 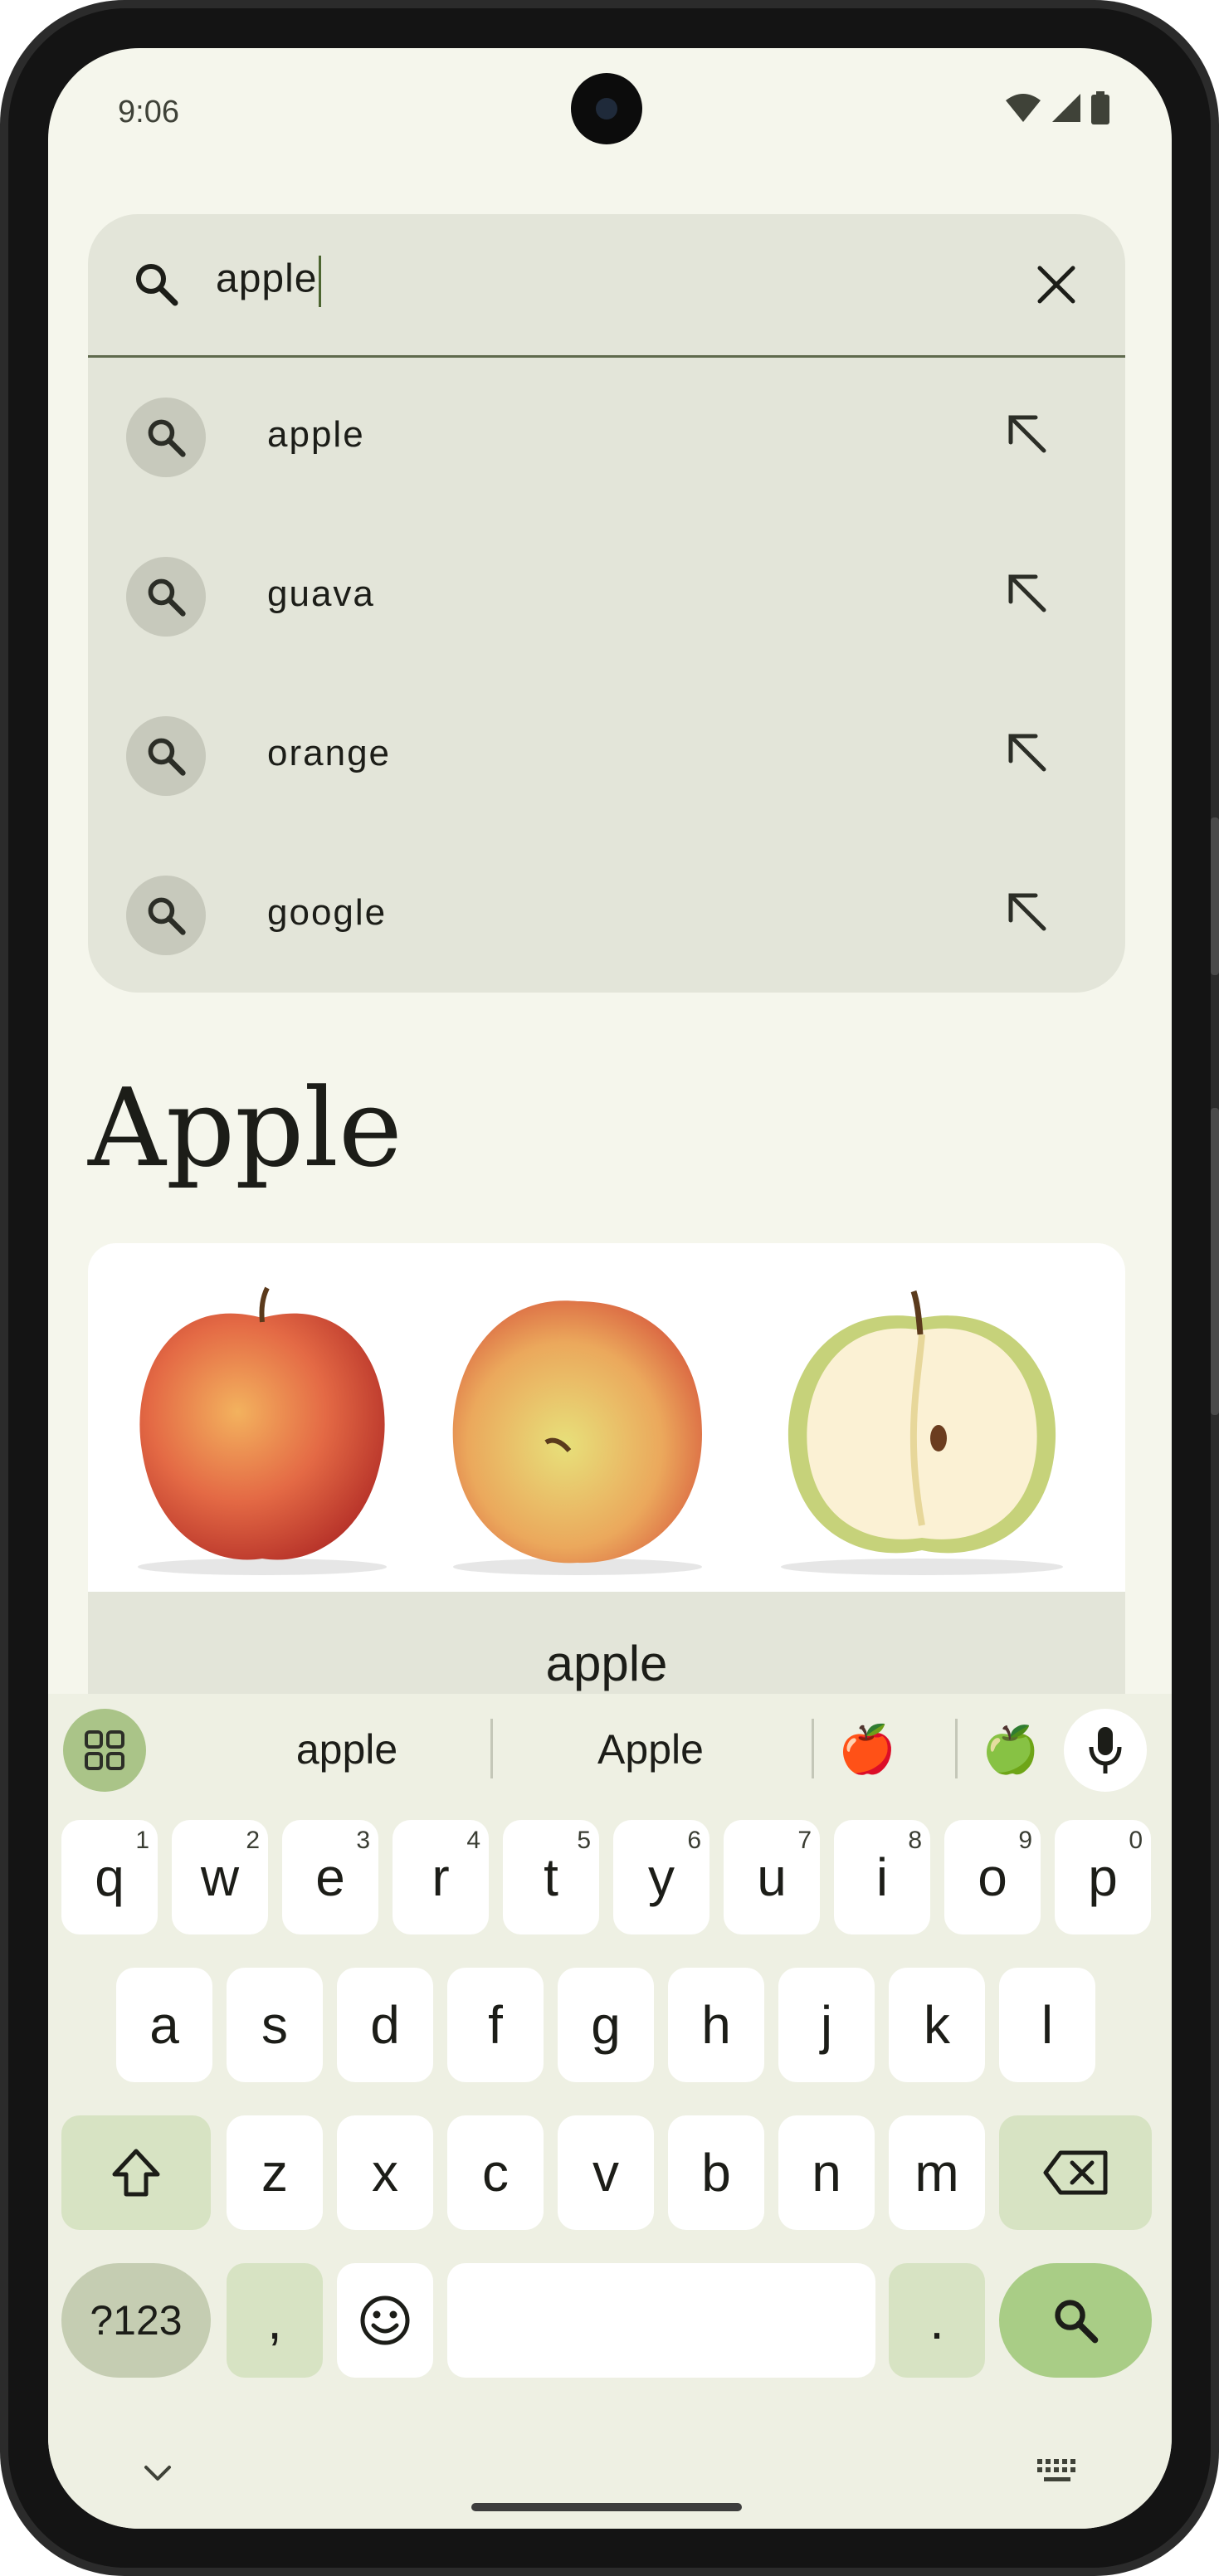 What do you see at coordinates (577, 1437) in the screenshot?
I see `apple-image-whole-bottom` at bounding box center [577, 1437].